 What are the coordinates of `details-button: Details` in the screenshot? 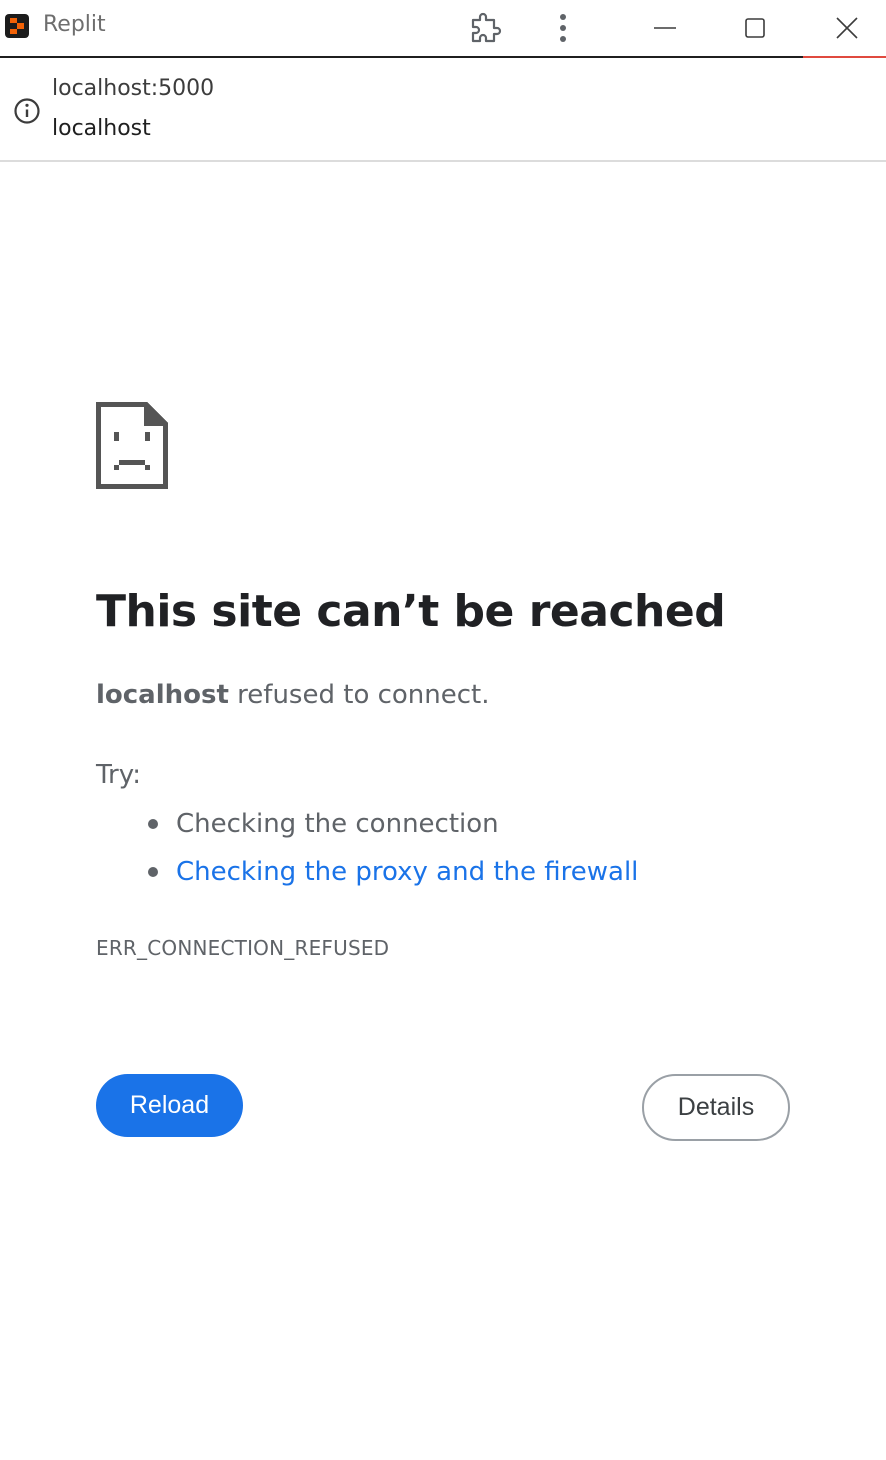 It's located at (716, 1107).